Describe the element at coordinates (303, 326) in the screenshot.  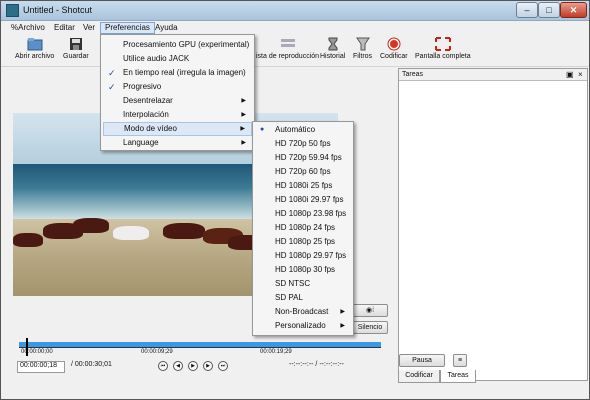
I see `video-mode-custom: Personalizado ▶` at that location.